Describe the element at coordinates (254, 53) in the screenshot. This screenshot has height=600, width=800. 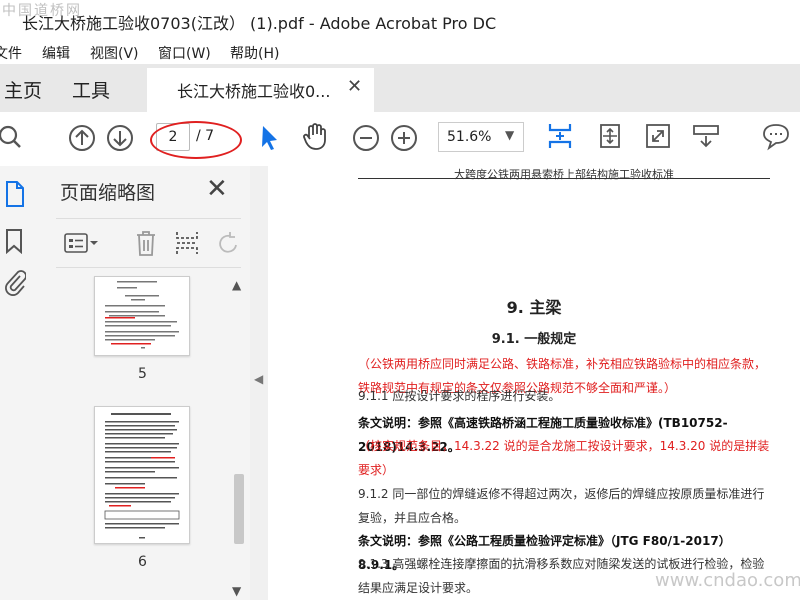
I see `menu-help: 帮助(H)` at that location.